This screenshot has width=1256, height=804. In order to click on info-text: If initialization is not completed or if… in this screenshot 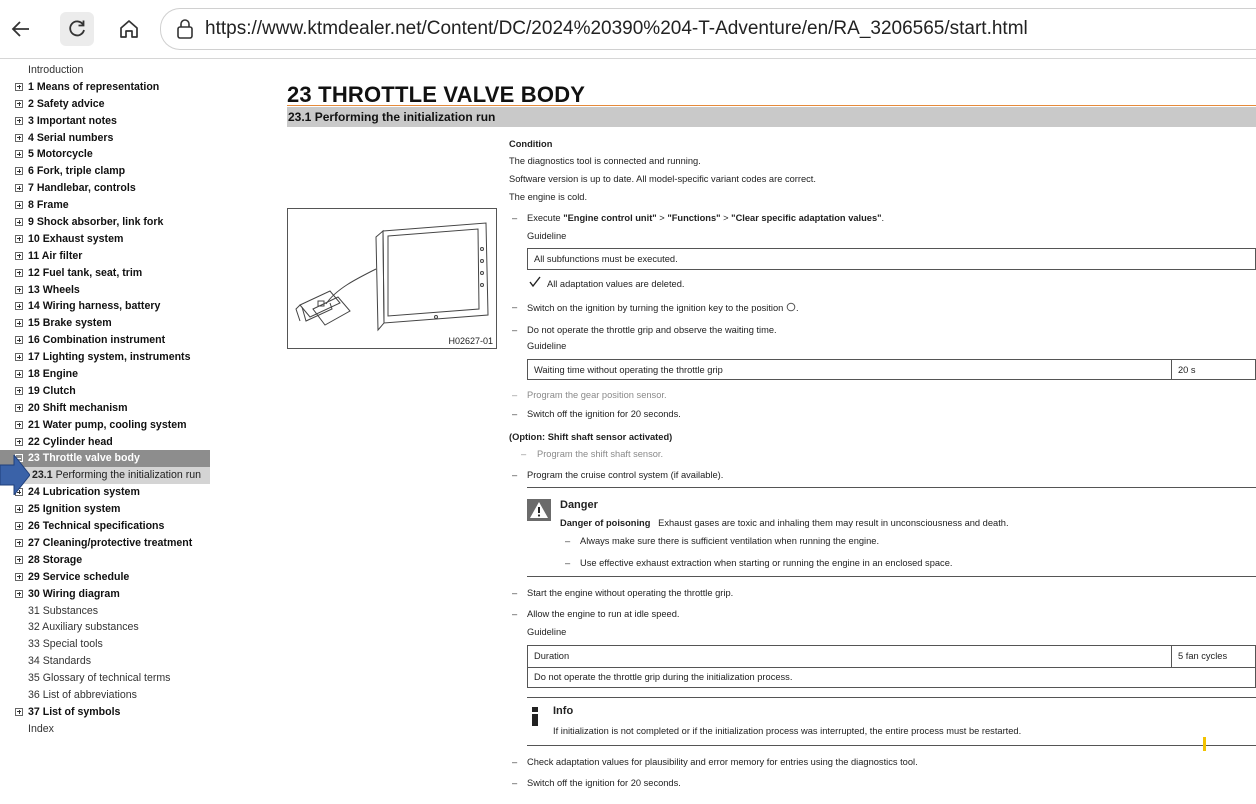, I will do `click(787, 731)`.